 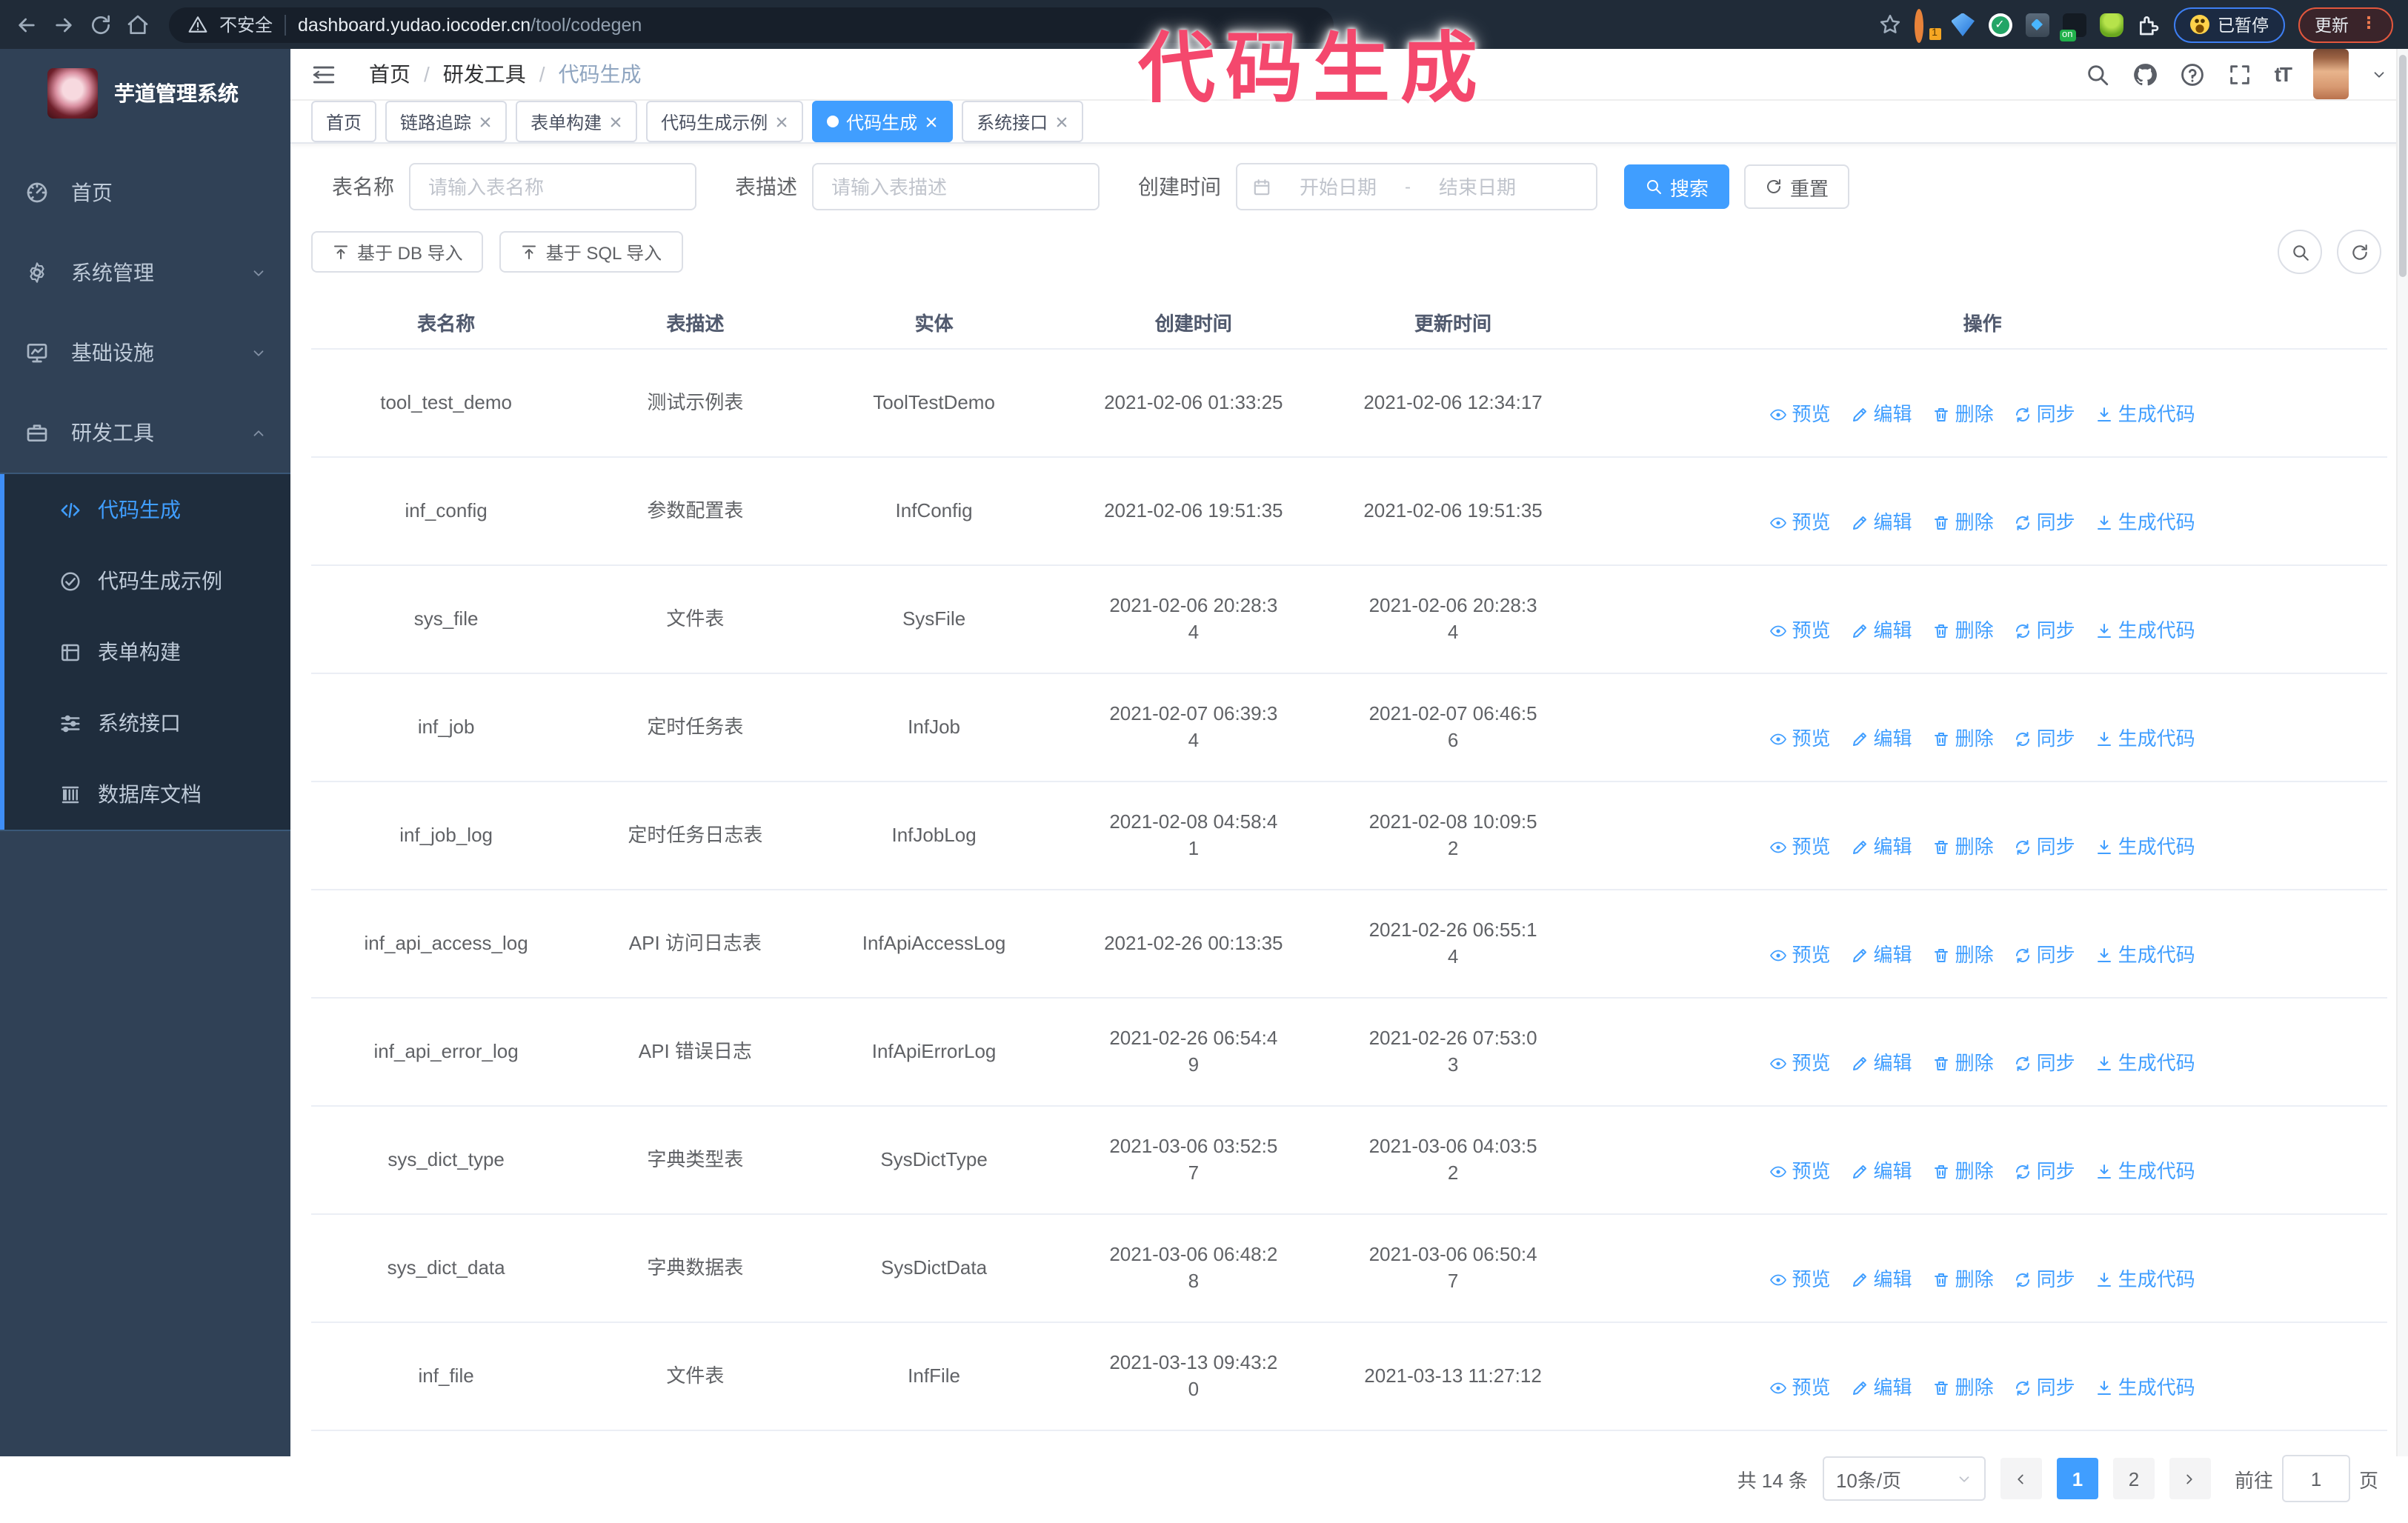 I want to click on table-name-input, so click(x=552, y=186).